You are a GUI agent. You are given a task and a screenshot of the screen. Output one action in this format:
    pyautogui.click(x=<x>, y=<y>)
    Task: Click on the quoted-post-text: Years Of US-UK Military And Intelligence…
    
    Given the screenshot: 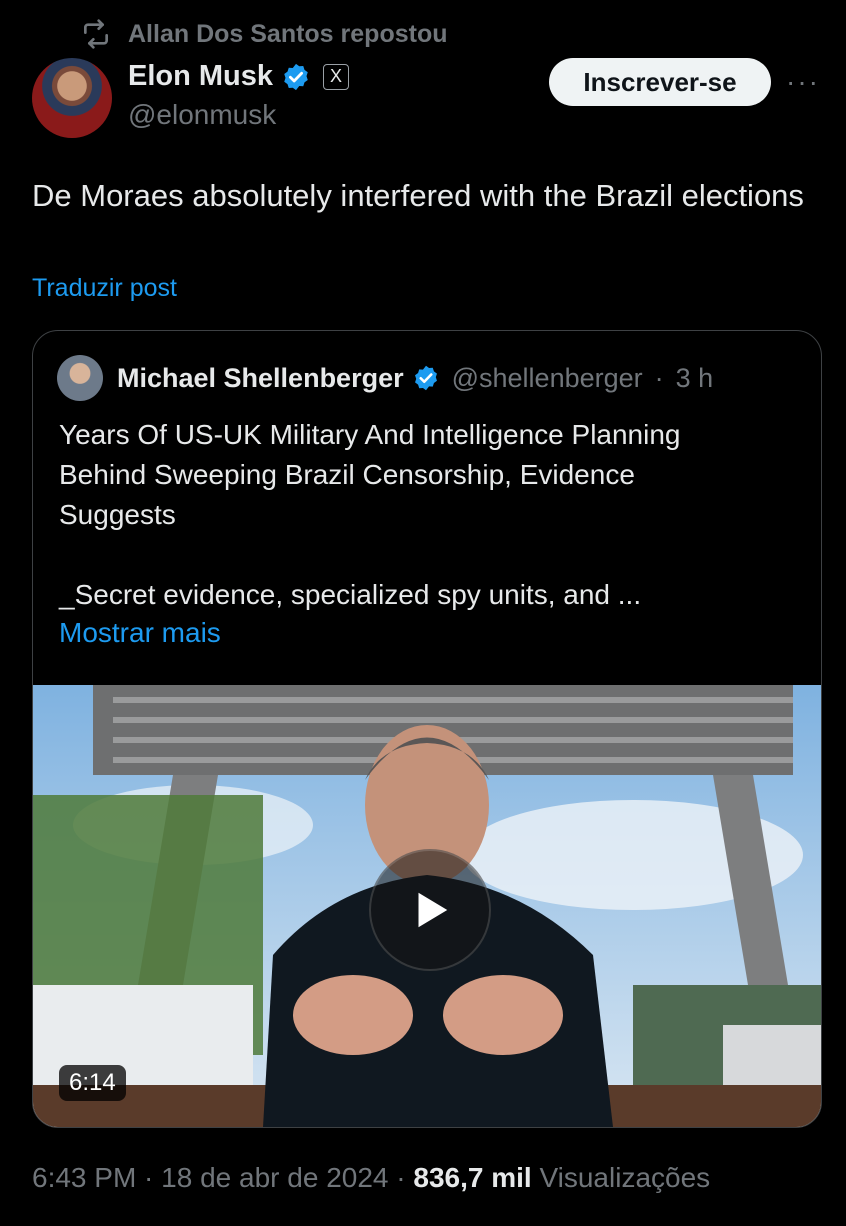 What is the action you would take?
    pyautogui.click(x=419, y=515)
    